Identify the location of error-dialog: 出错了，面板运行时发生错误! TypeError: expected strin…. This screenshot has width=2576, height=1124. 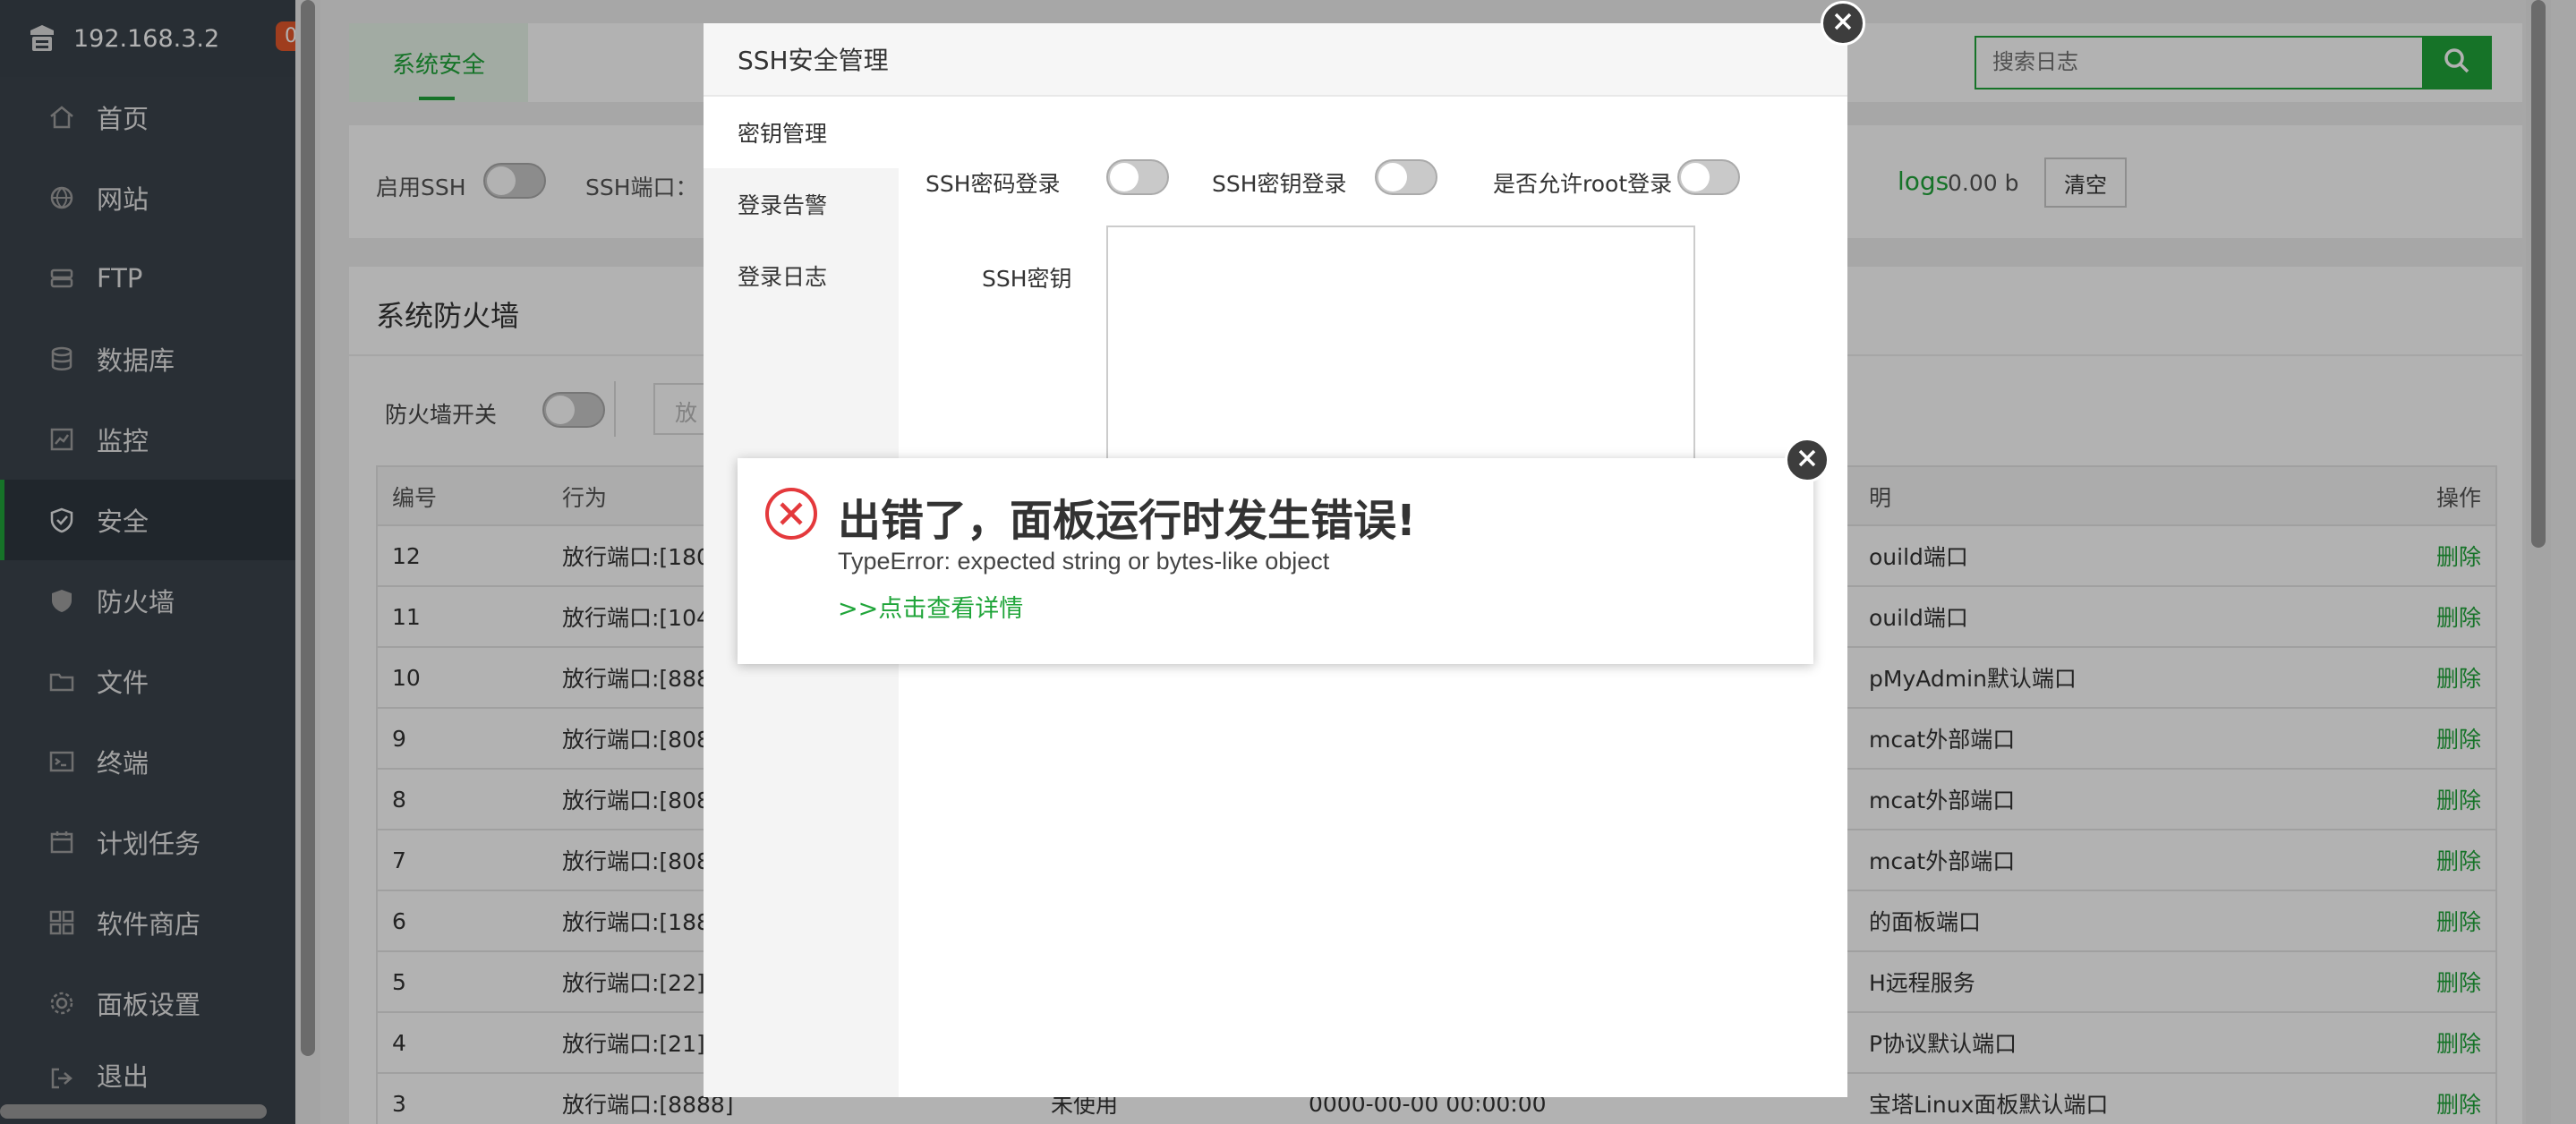
(1275, 561).